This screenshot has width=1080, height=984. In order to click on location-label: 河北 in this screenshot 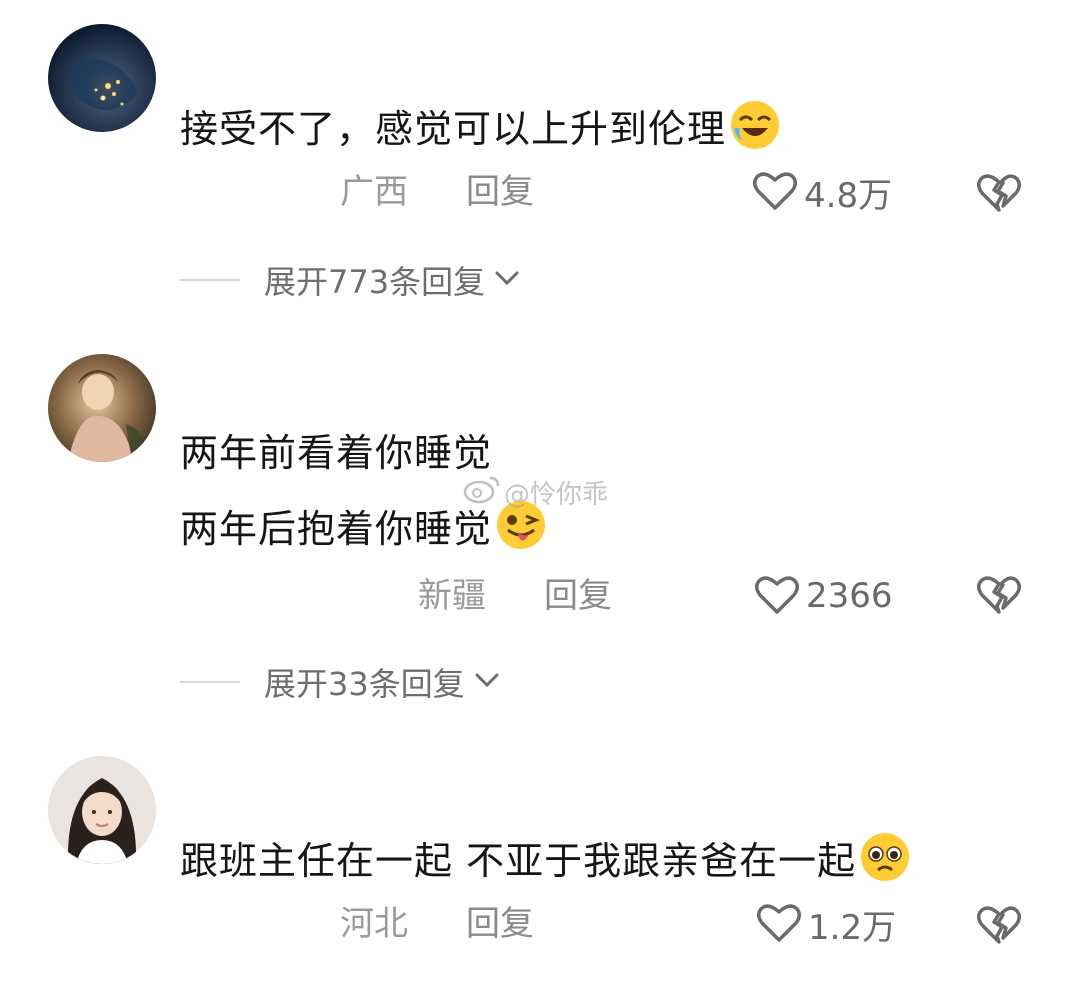, I will do `click(374, 924)`.